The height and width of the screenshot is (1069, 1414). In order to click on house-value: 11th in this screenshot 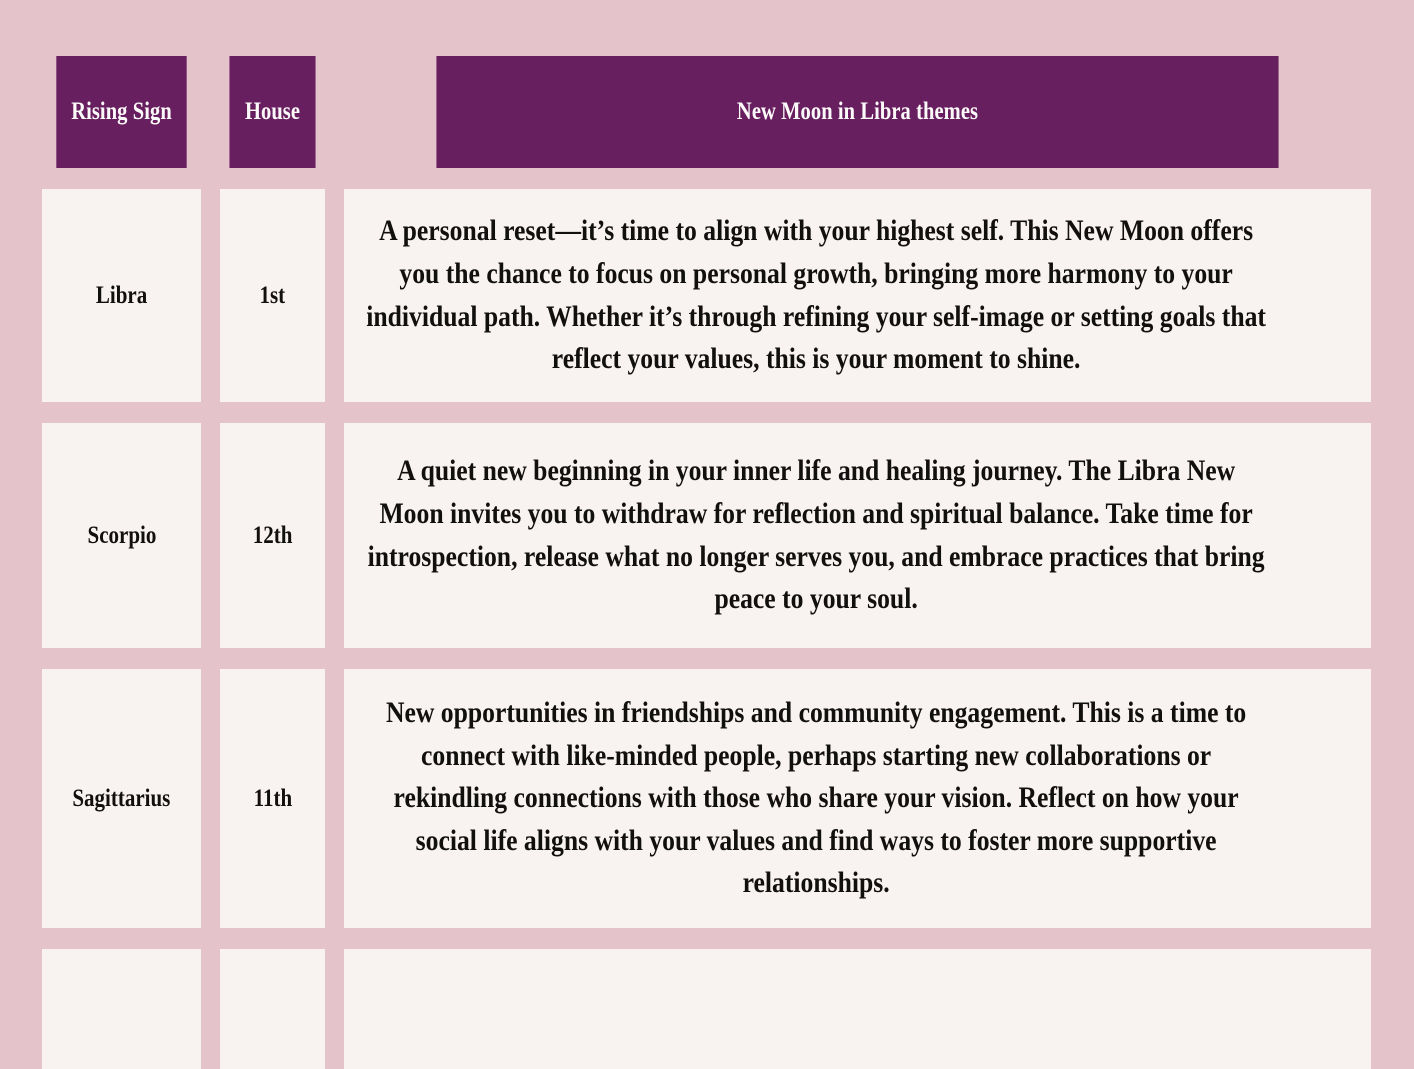, I will do `click(272, 798)`.